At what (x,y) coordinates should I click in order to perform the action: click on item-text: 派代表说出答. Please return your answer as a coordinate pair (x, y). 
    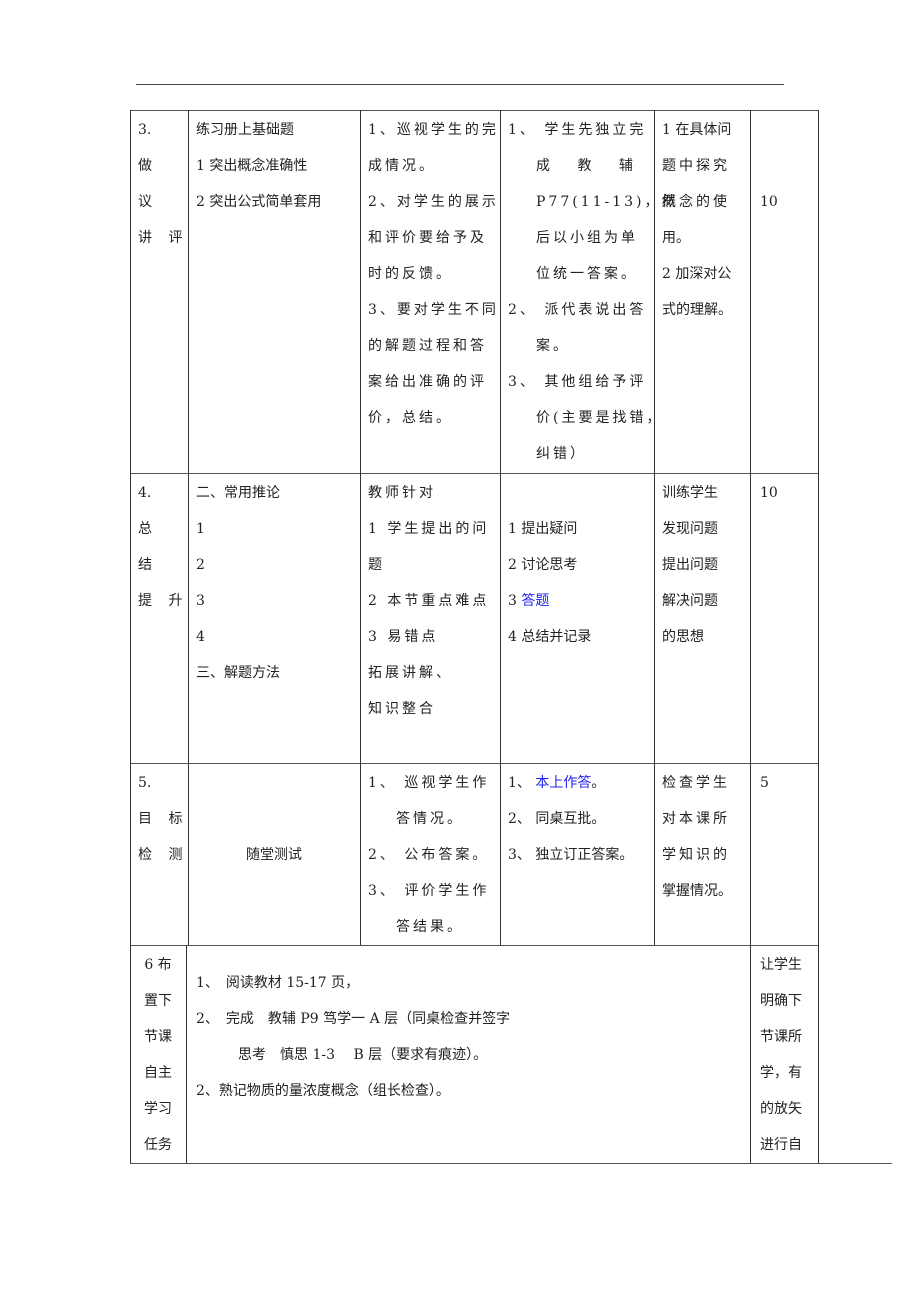
    Looking at the image, I should click on (595, 310).